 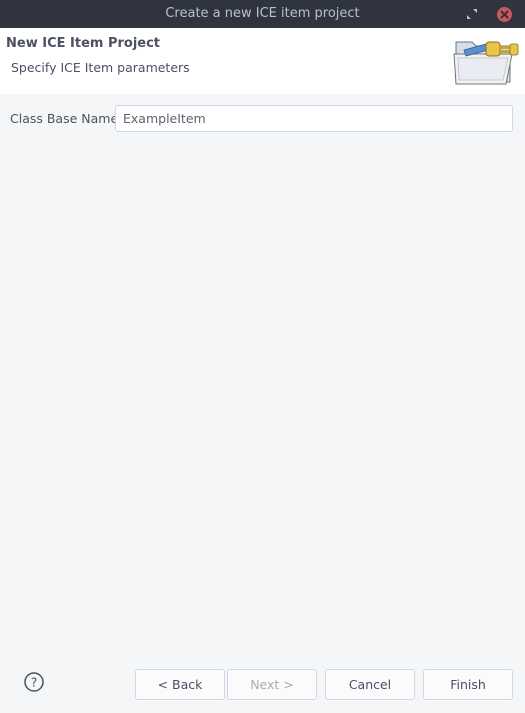 What do you see at coordinates (100, 67) in the screenshot?
I see `page-subtitle: Specify ICE Item parameters` at bounding box center [100, 67].